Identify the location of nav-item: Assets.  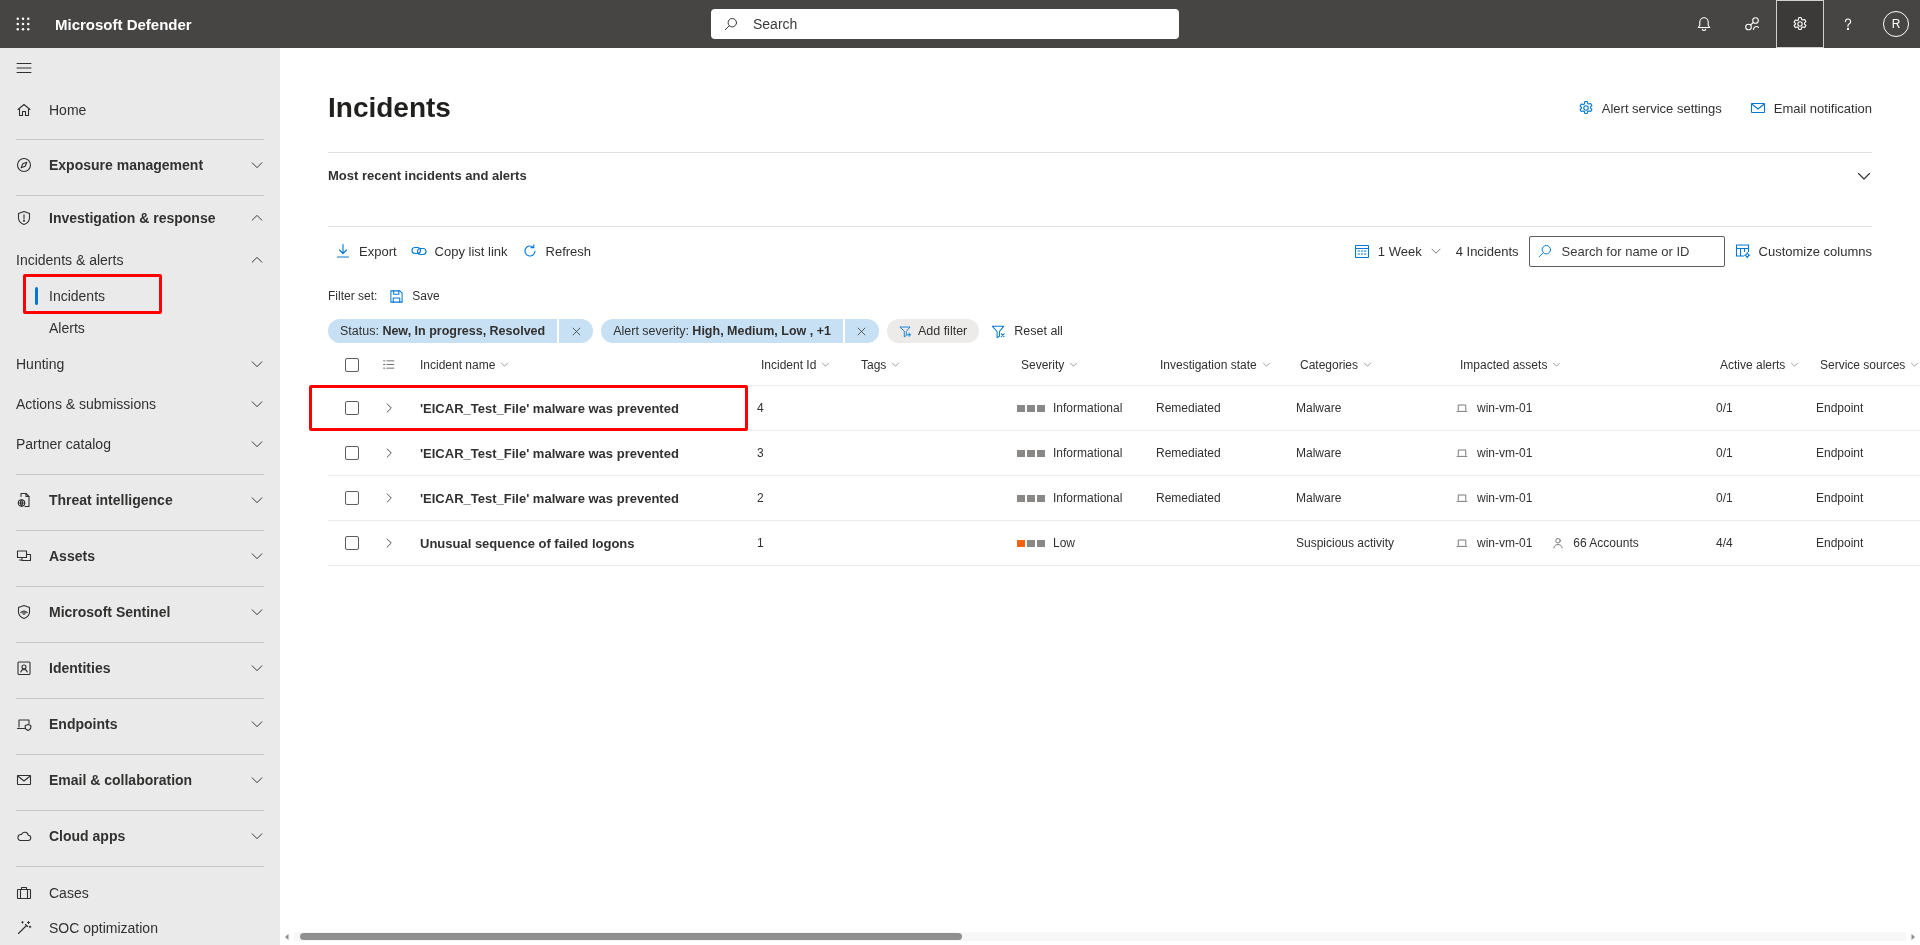
(140, 556).